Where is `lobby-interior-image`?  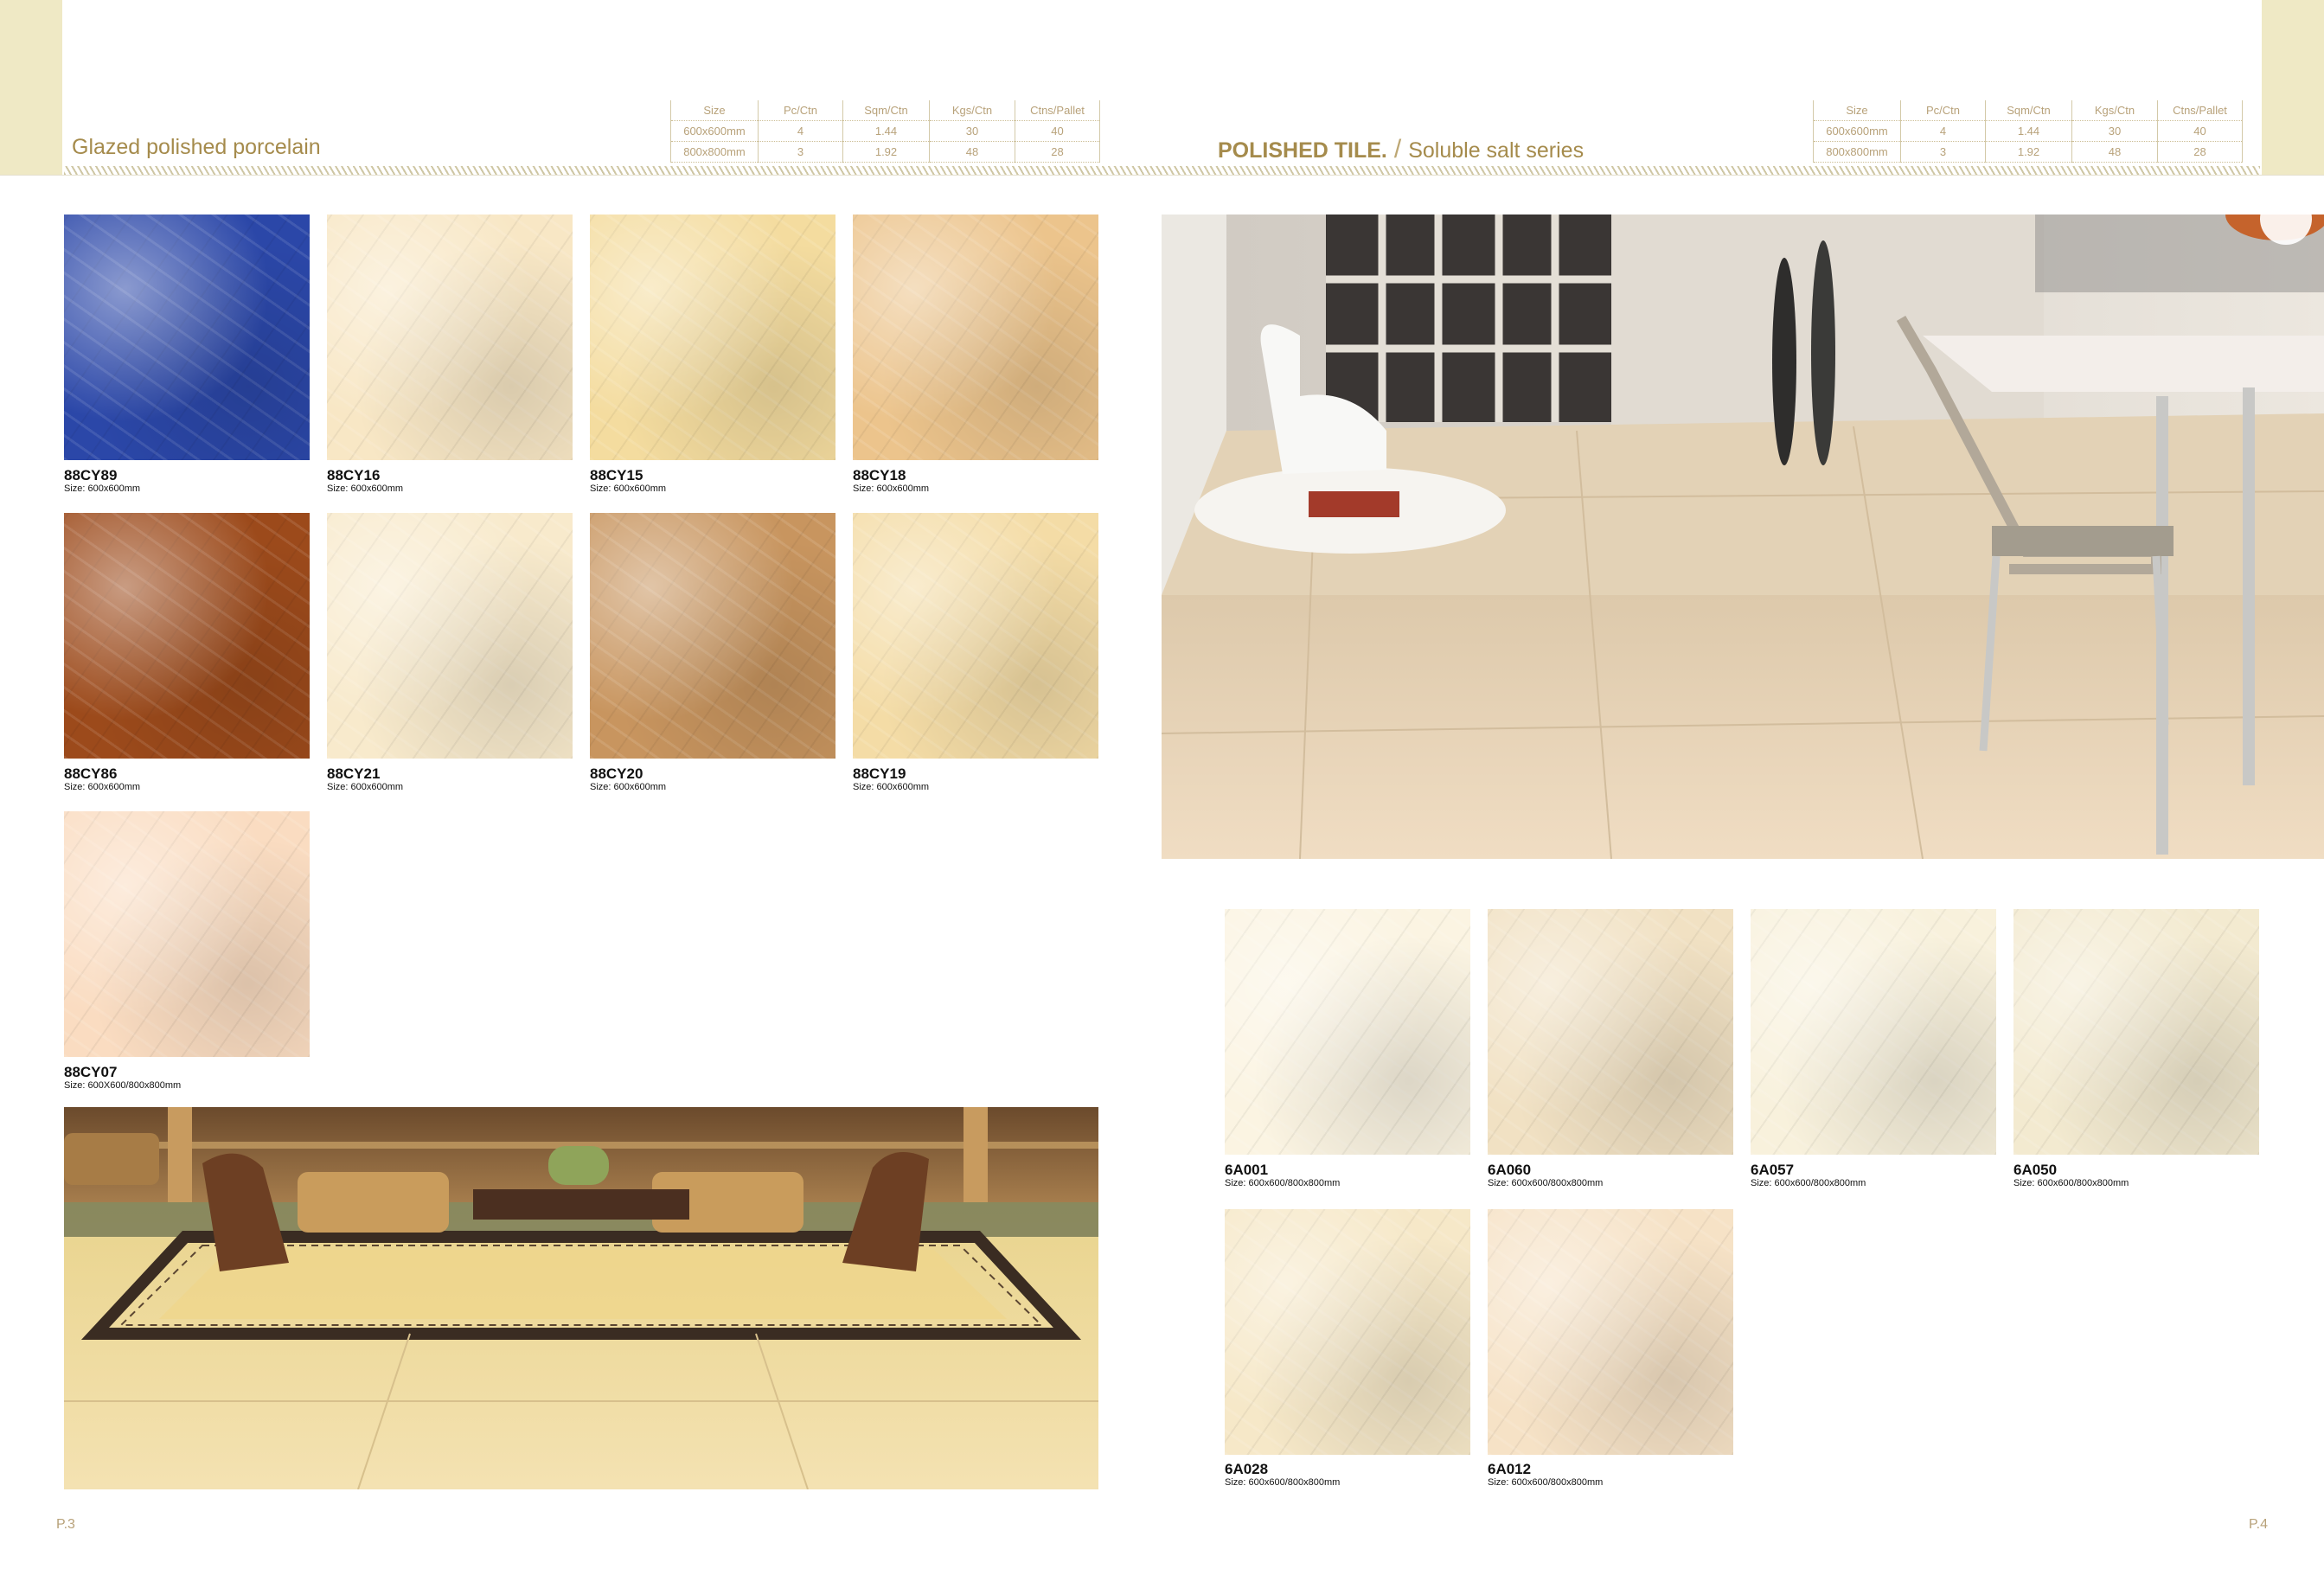 lobby-interior-image is located at coordinates (581, 1298).